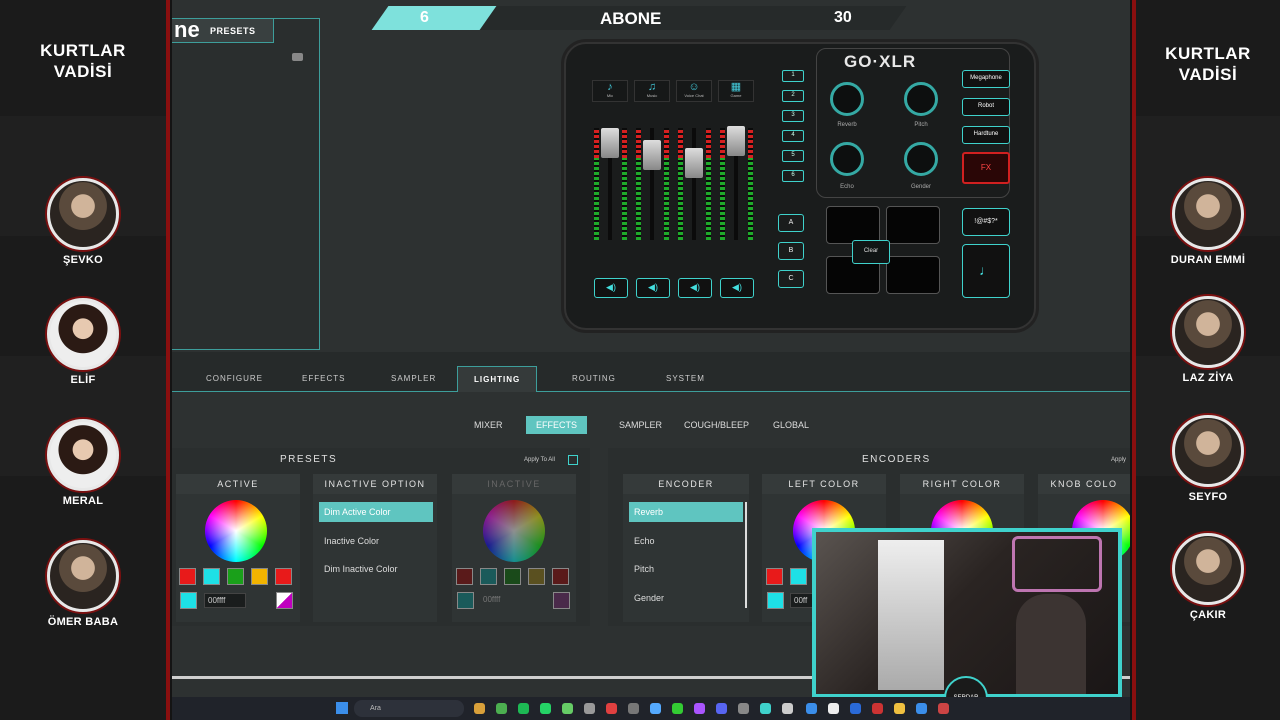 The height and width of the screenshot is (720, 1280). What do you see at coordinates (736, 91) in the screenshot?
I see `game-icon: ▦ Game` at bounding box center [736, 91].